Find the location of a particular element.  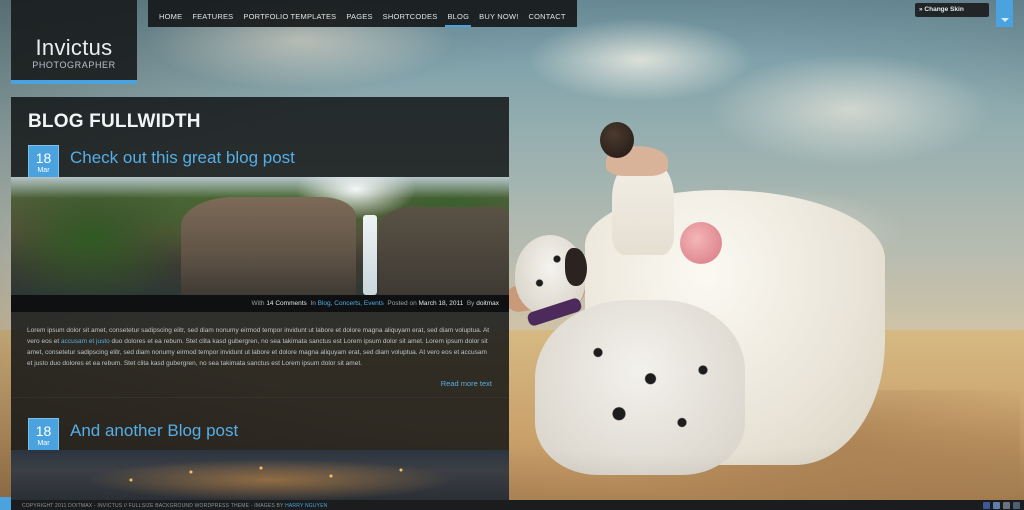

meta-date: March 18, 2011 is located at coordinates (441, 303).